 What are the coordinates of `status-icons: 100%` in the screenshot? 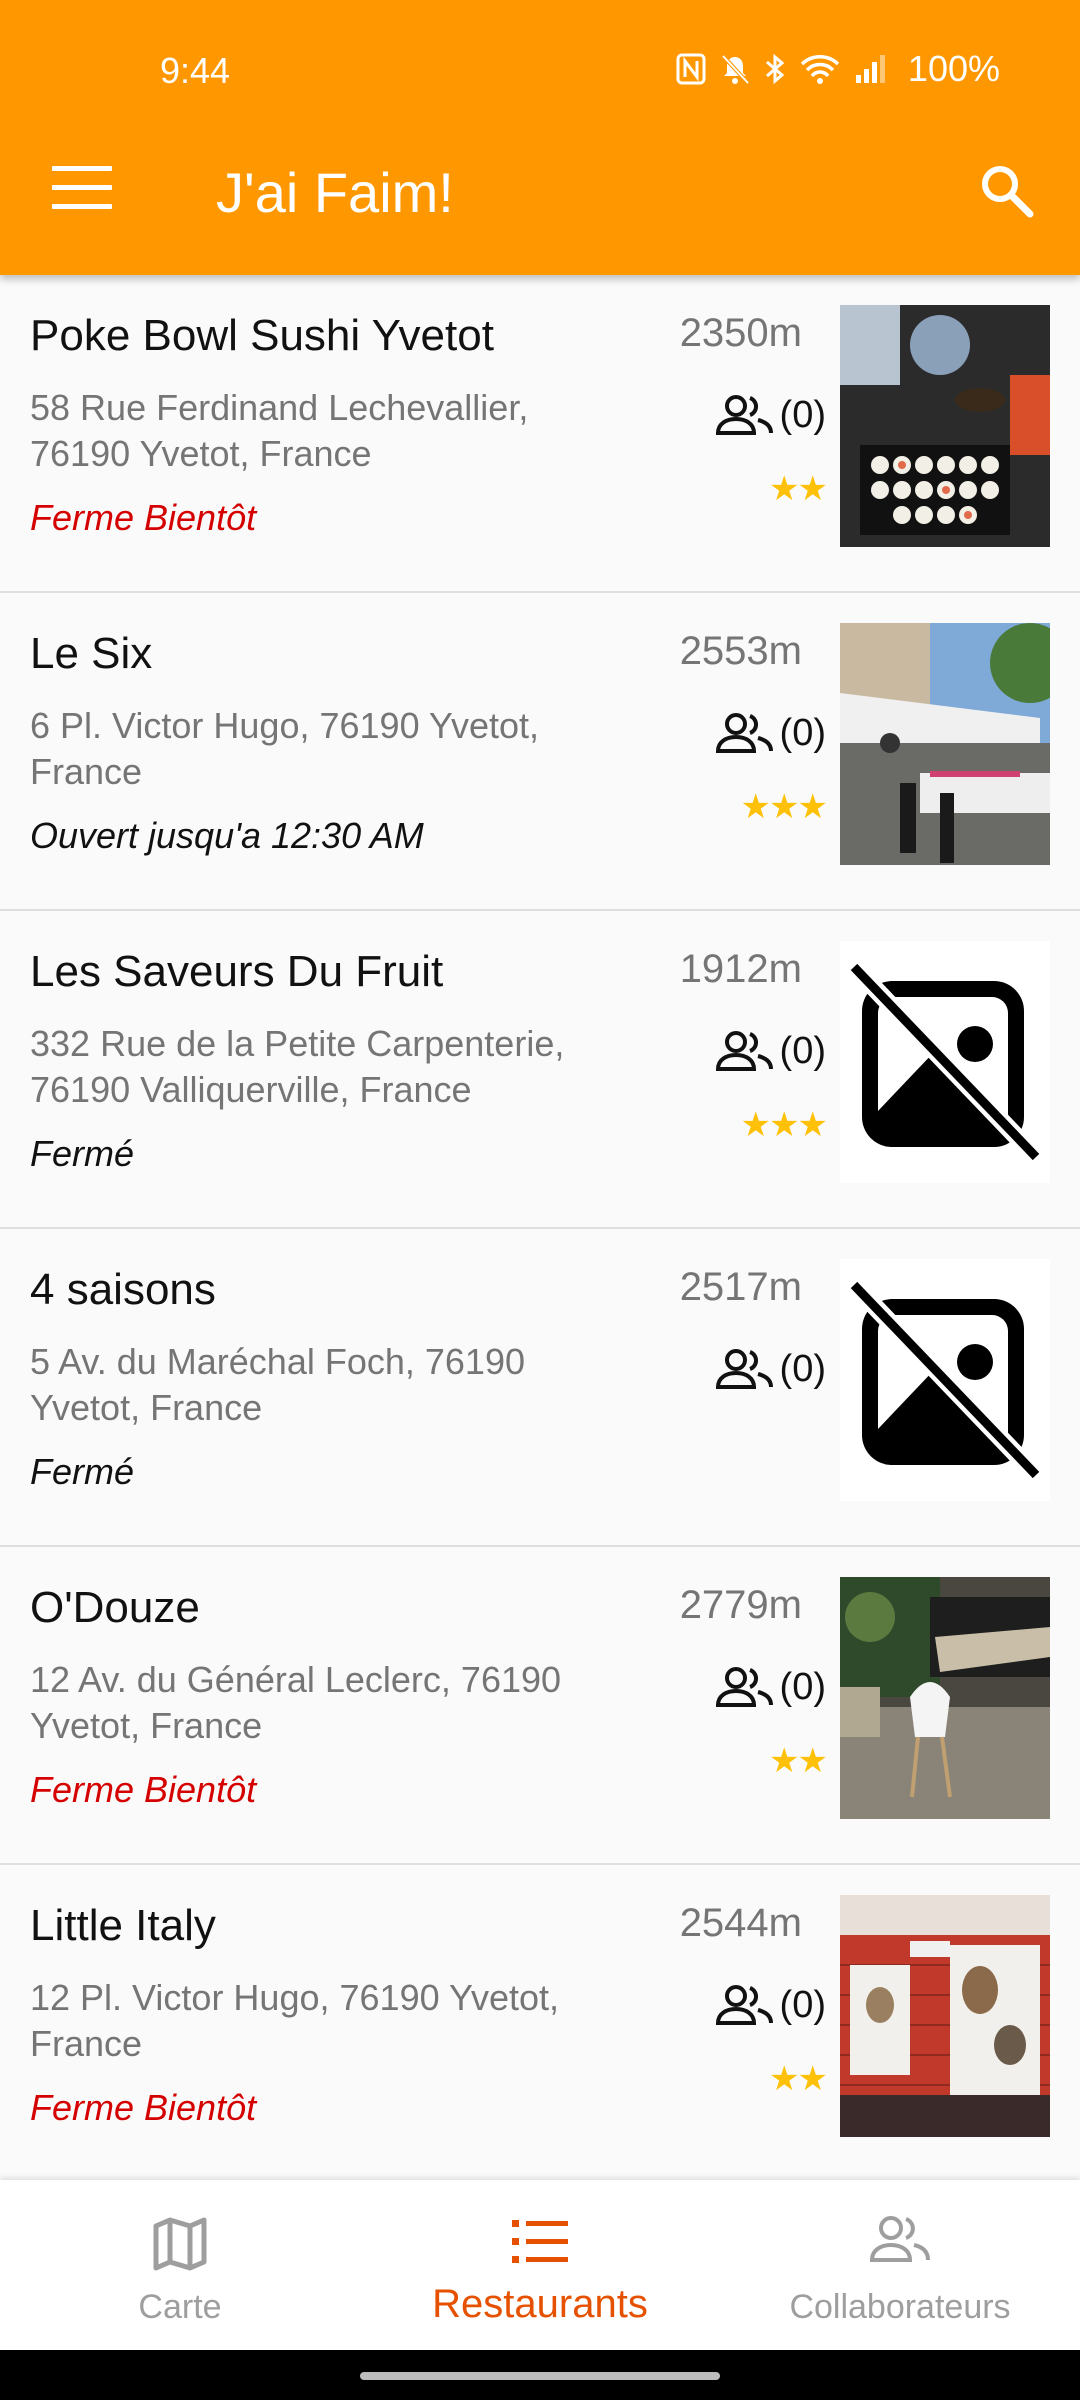 It's located at (838, 69).